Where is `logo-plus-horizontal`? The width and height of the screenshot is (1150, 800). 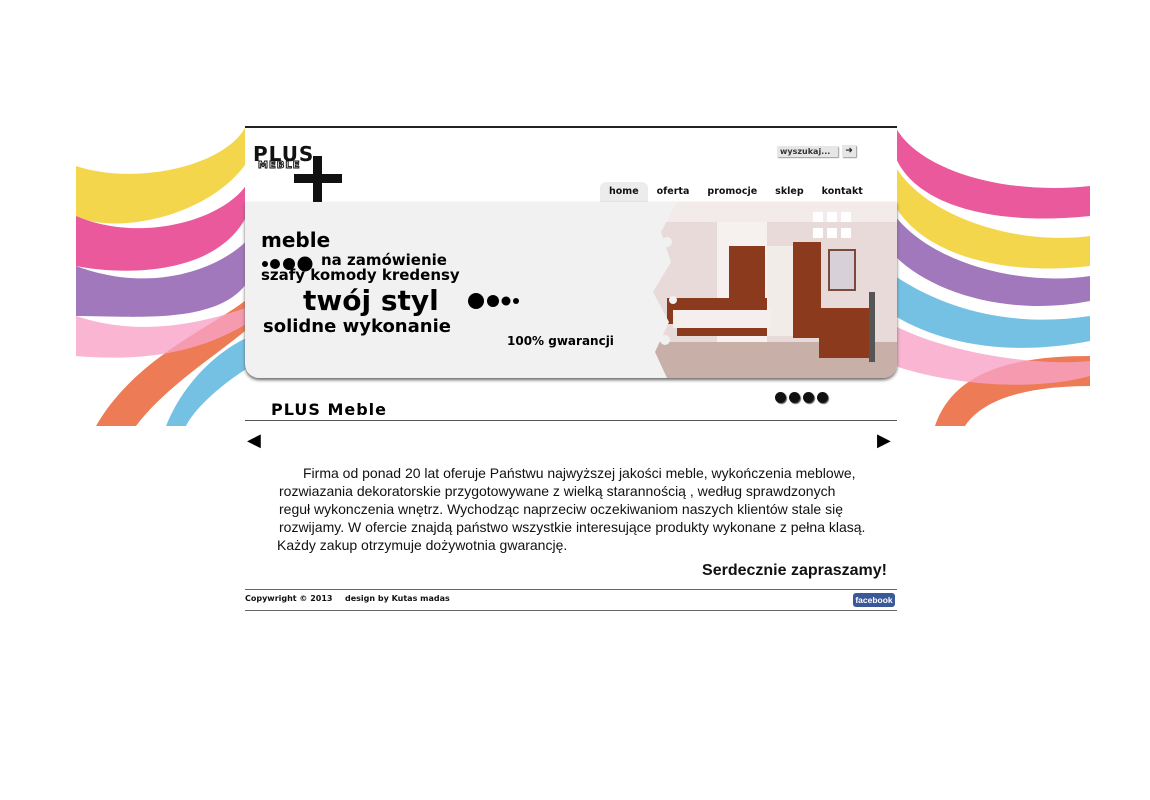
logo-plus-horizontal is located at coordinates (318, 178).